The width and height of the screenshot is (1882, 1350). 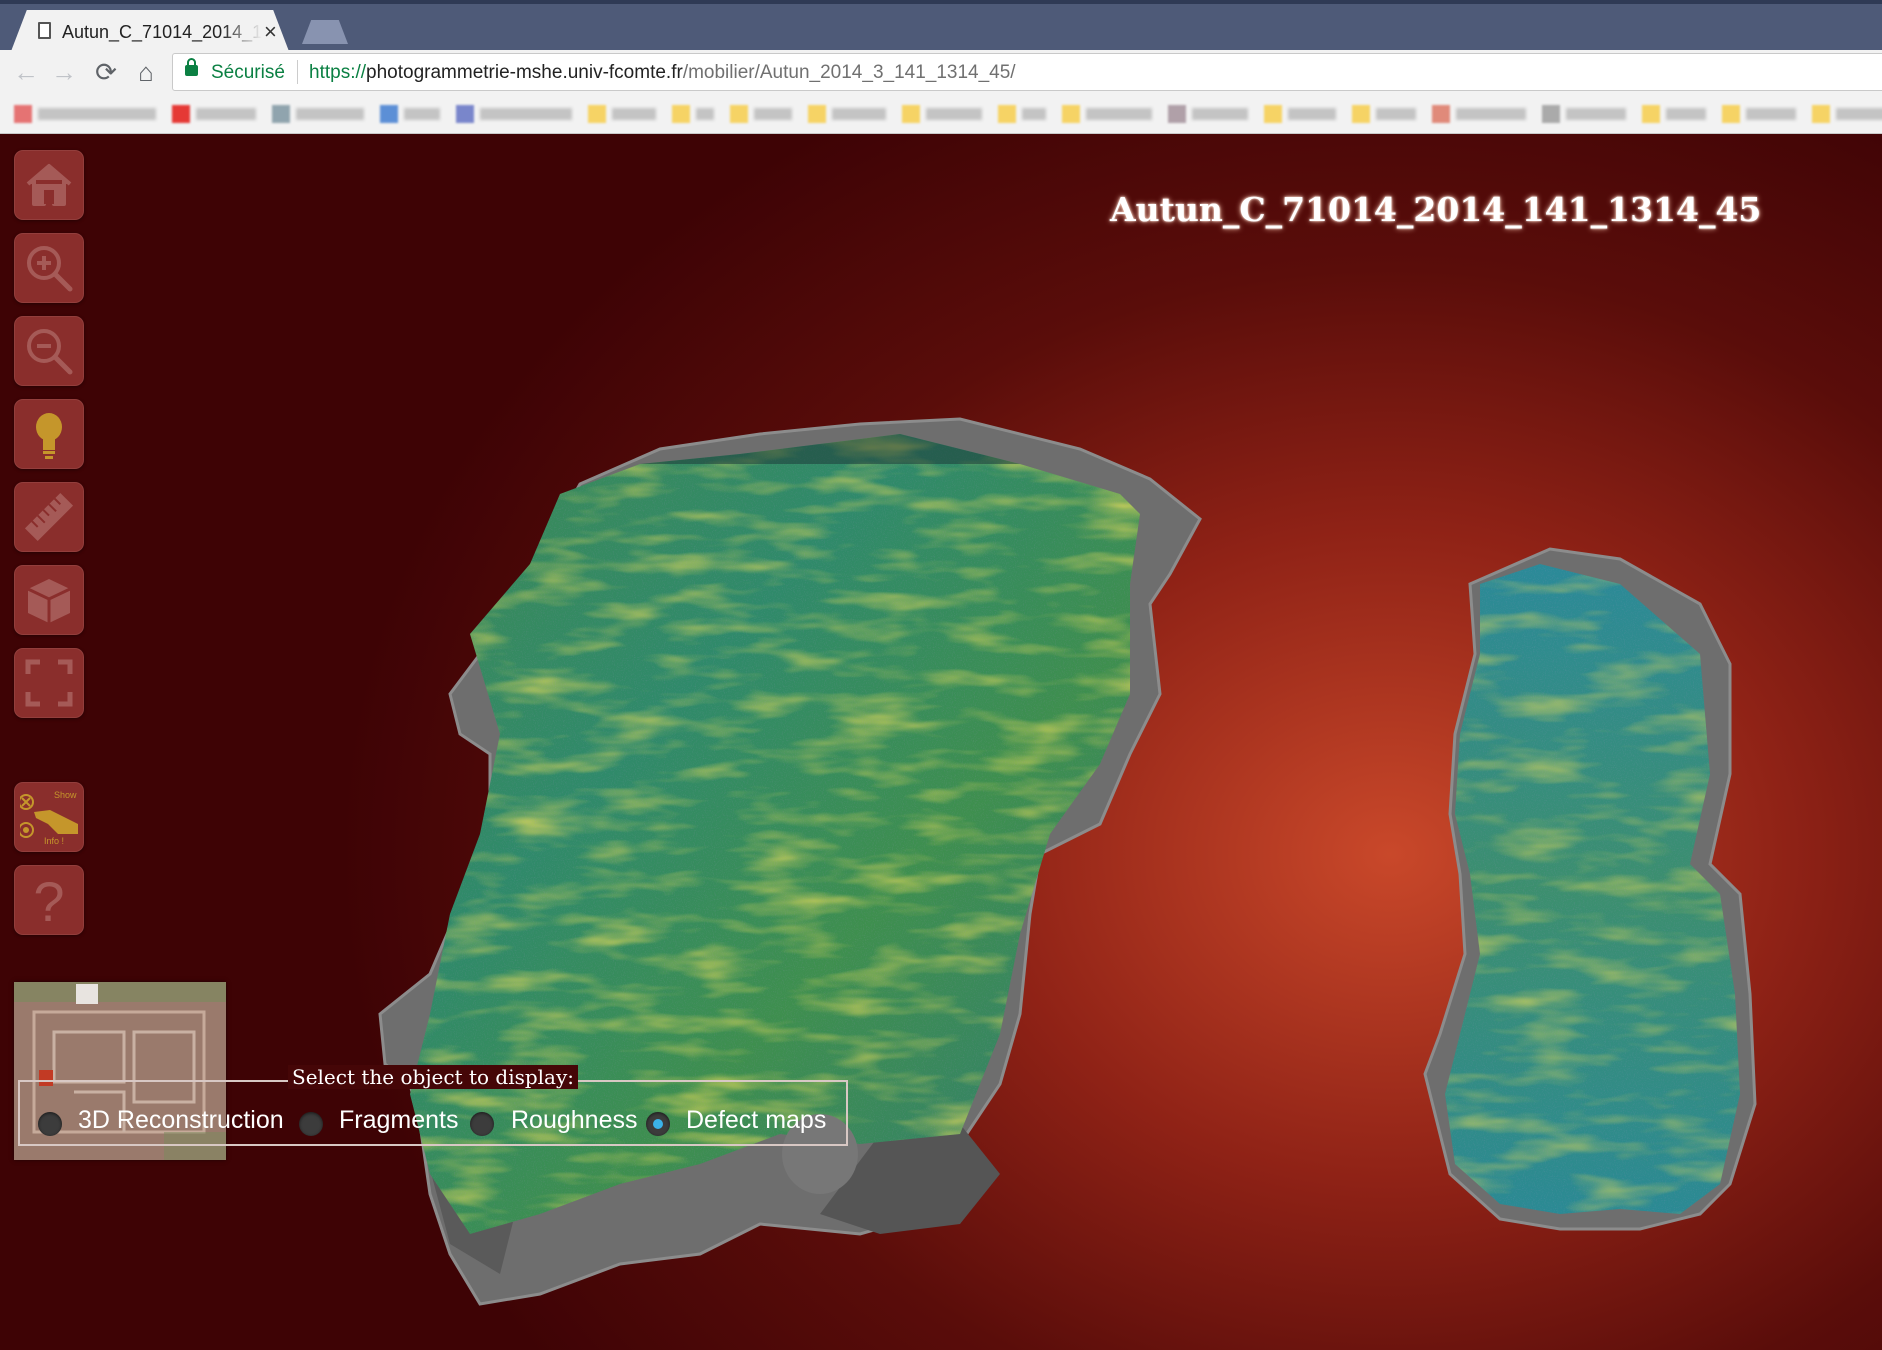 What do you see at coordinates (270, 32) in the screenshot?
I see `tab-close-icon: ×` at bounding box center [270, 32].